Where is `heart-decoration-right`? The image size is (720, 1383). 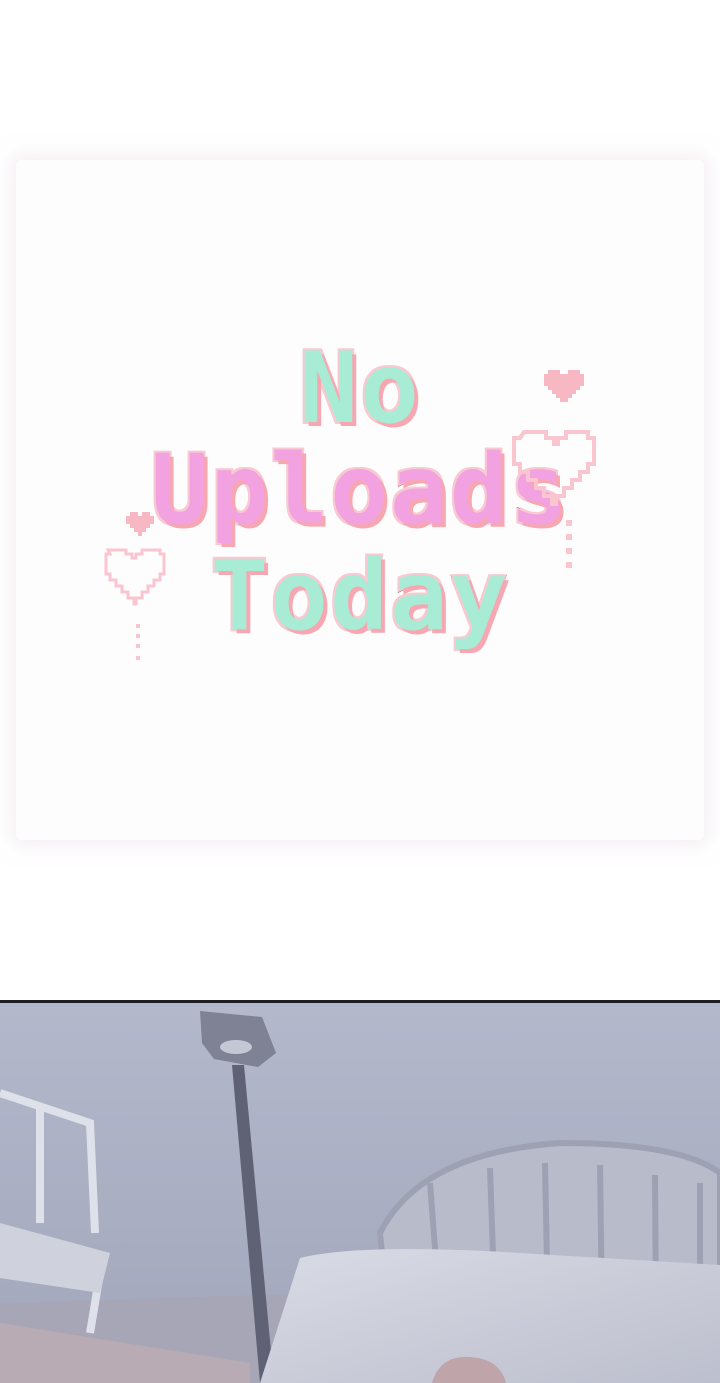
heart-decoration-right is located at coordinates (570, 472).